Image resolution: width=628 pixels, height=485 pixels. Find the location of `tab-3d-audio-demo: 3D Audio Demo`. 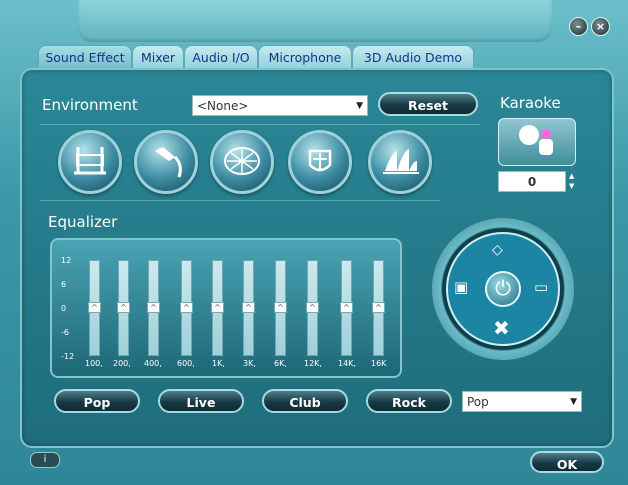

tab-3d-audio-demo: 3D Audio Demo is located at coordinates (413, 57).